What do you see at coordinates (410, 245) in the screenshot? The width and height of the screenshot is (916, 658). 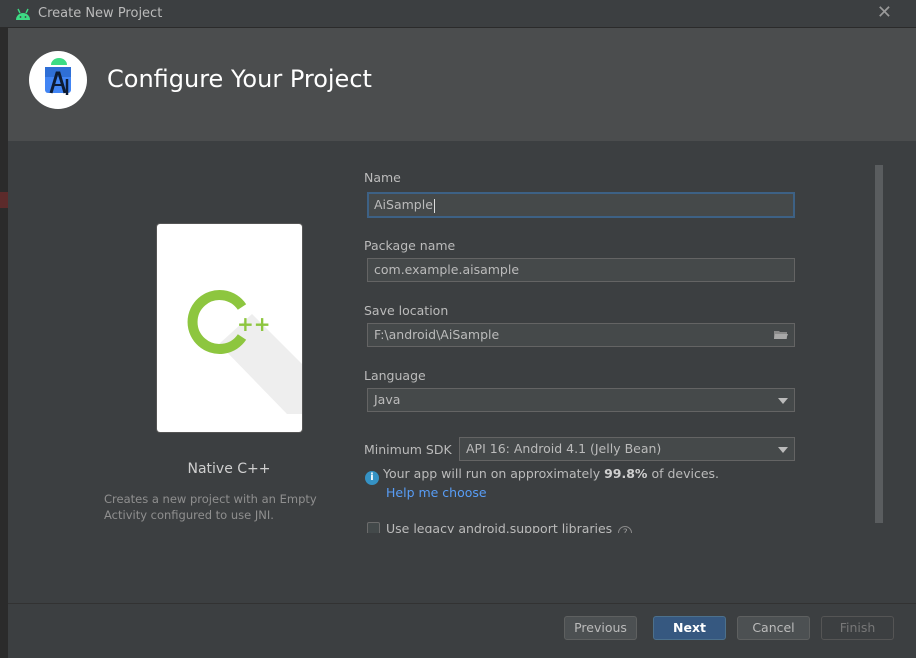 I see `package-name-label: Package name` at bounding box center [410, 245].